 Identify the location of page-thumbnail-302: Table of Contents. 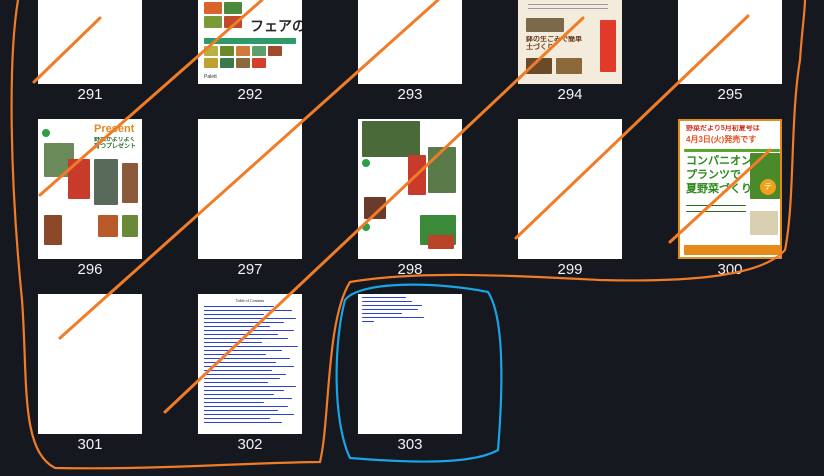
(250, 364).